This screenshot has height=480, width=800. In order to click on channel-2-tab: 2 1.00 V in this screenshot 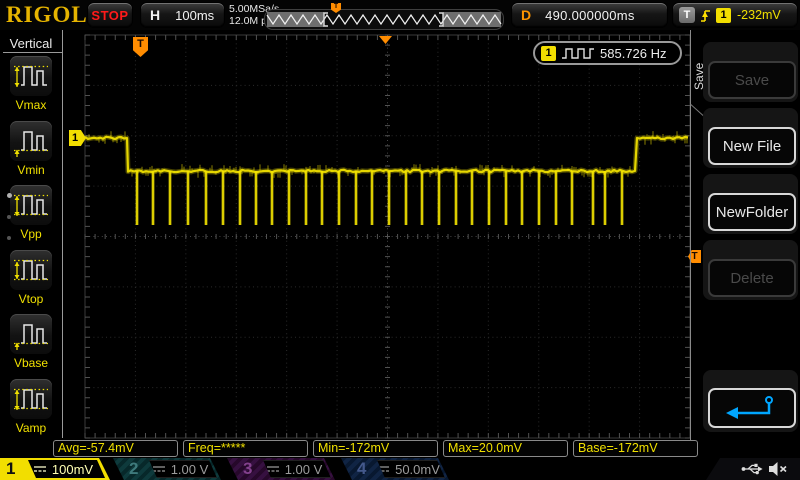, I will do `click(167, 469)`.